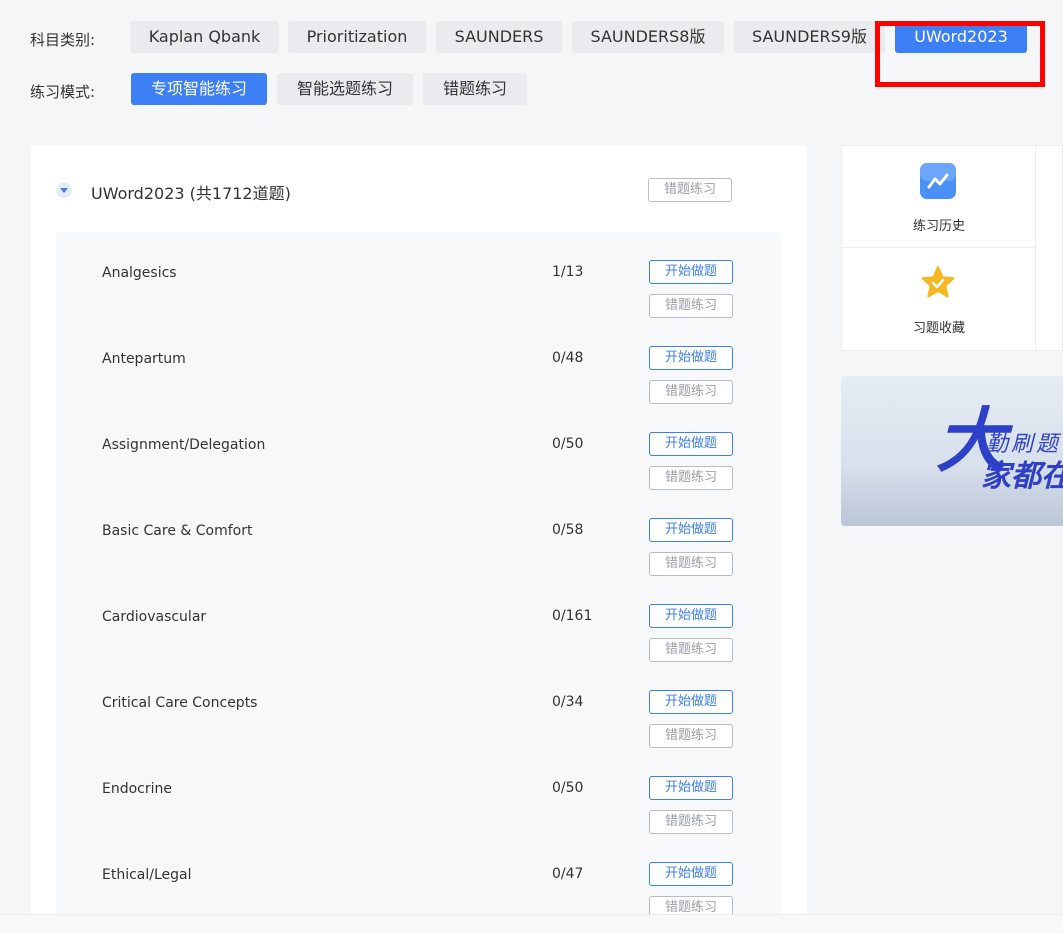 This screenshot has height=933, width=1063. What do you see at coordinates (939, 299) in the screenshot?
I see `favorites-card: 习题收藏` at bounding box center [939, 299].